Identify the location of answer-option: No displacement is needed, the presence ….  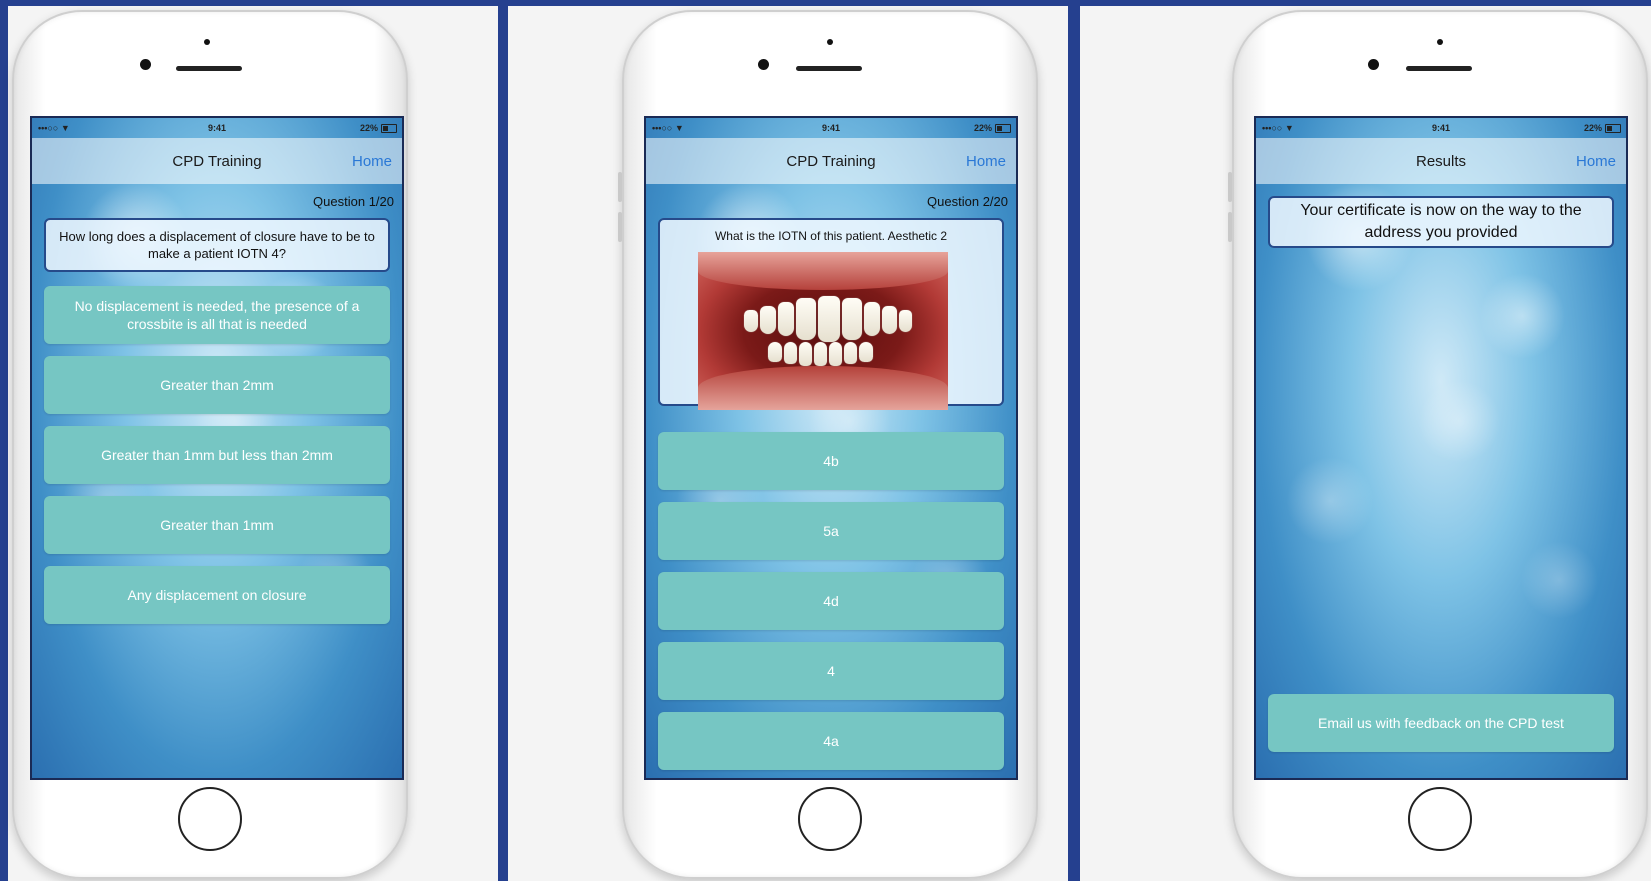
(217, 315).